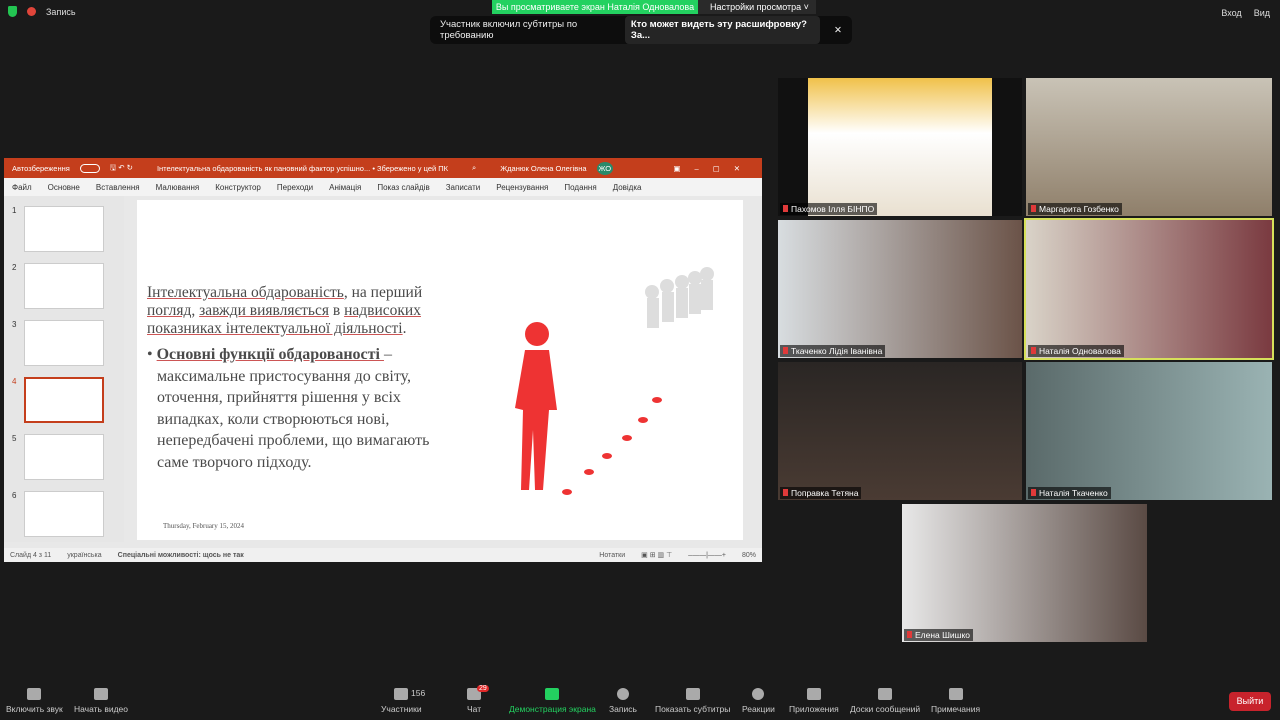  Describe the element at coordinates (195, 310) in the screenshot. I see `t: ,` at that location.